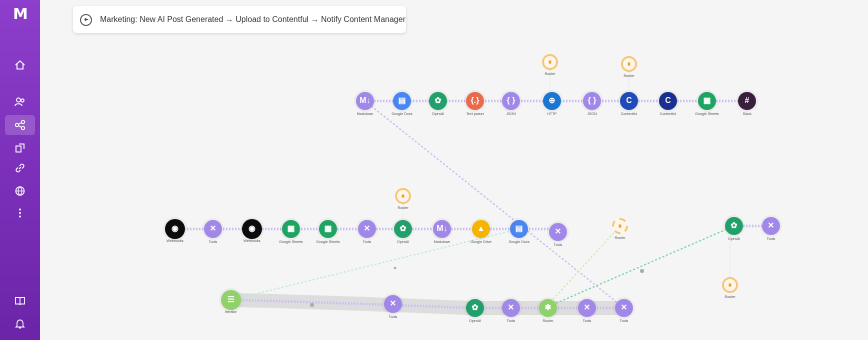  What do you see at coordinates (20, 14) in the screenshot?
I see `make-logo: M` at bounding box center [20, 14].